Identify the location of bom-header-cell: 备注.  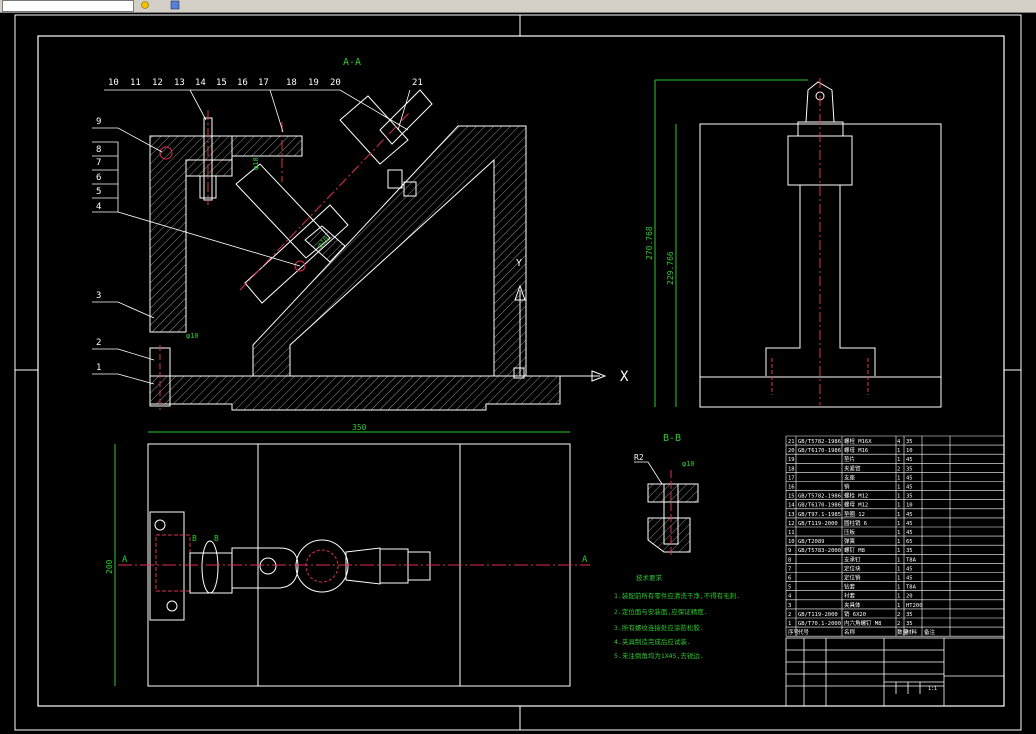
(930, 632).